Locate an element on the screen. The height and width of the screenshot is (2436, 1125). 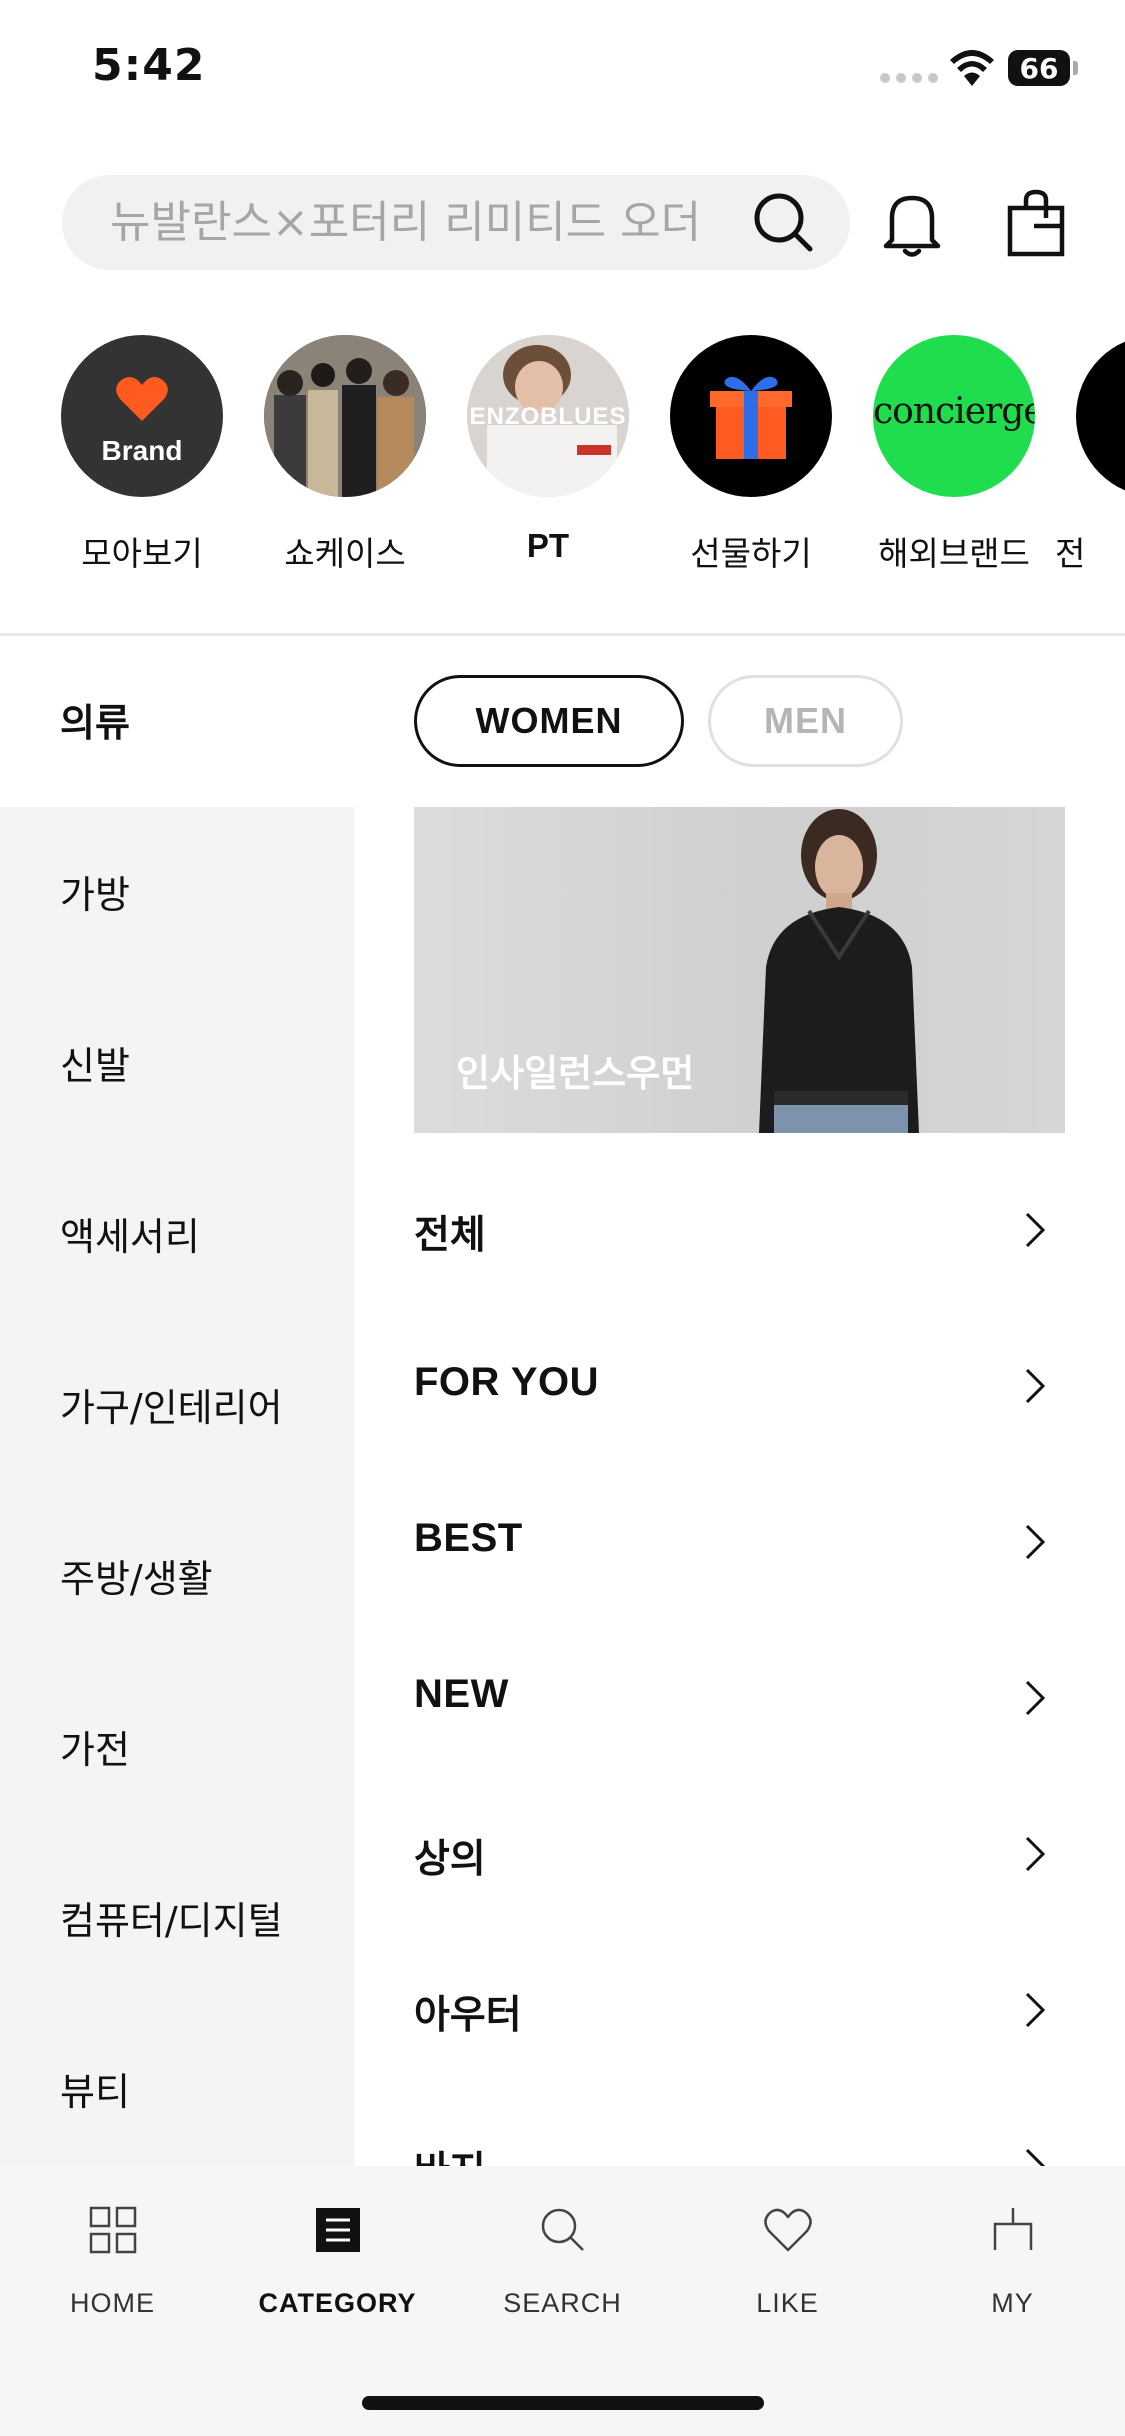
home-indicator is located at coordinates (563, 2403).